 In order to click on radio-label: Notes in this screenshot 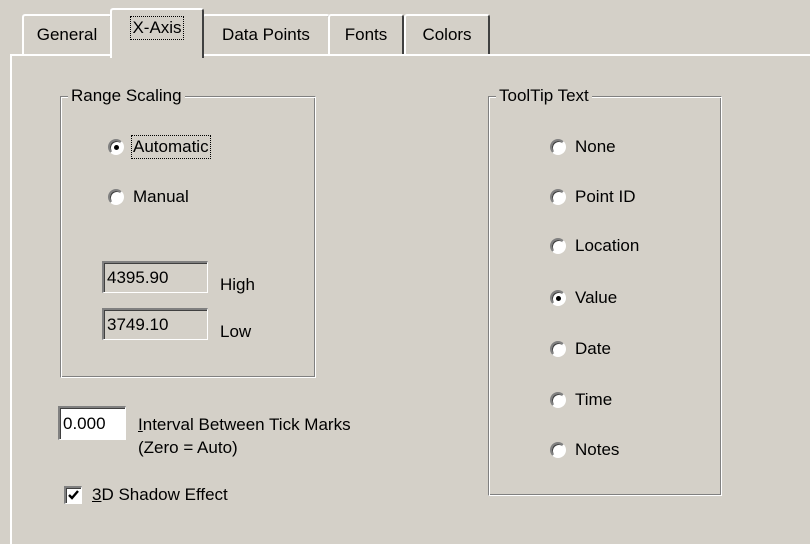, I will do `click(597, 449)`.